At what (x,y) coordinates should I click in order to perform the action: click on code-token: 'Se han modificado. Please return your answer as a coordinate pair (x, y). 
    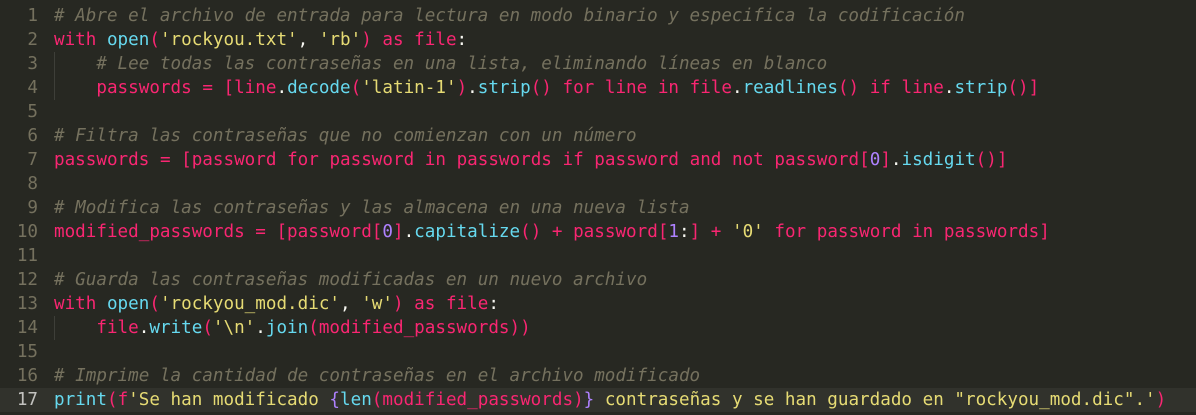
    Looking at the image, I should click on (229, 400).